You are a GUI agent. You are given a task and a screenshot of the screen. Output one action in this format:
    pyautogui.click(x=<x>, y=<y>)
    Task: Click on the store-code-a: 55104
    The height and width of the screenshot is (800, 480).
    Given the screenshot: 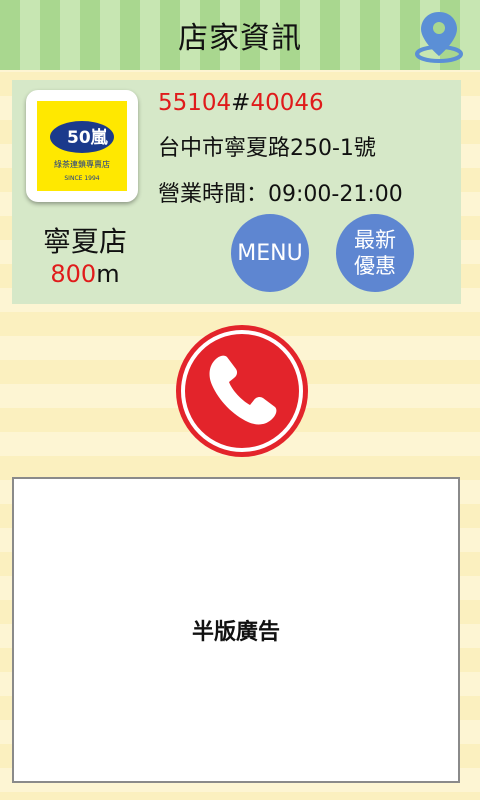 What is the action you would take?
    pyautogui.click(x=195, y=103)
    